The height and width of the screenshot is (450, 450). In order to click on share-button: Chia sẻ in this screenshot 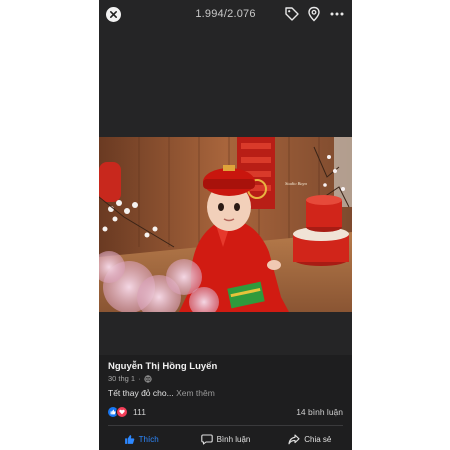, I will do `click(310, 439)`.